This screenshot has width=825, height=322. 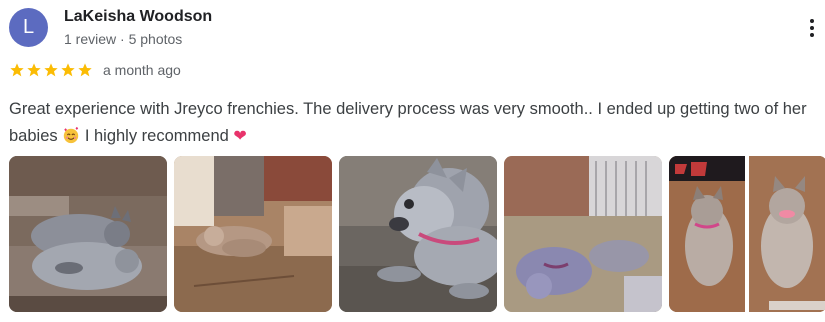 I want to click on photo-dogs-on-couch, so click(x=88, y=234).